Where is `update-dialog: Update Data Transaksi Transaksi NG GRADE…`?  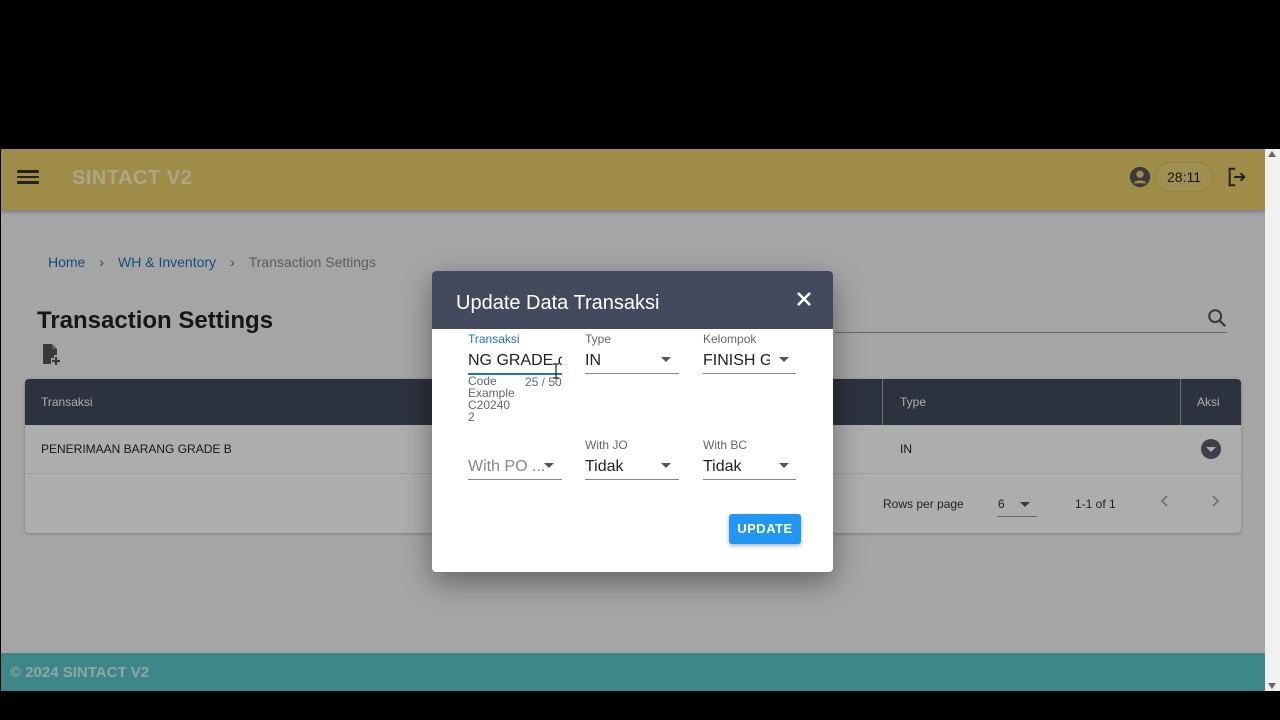 update-dialog: Update Data Transaksi Transaksi NG GRADE… is located at coordinates (632, 421).